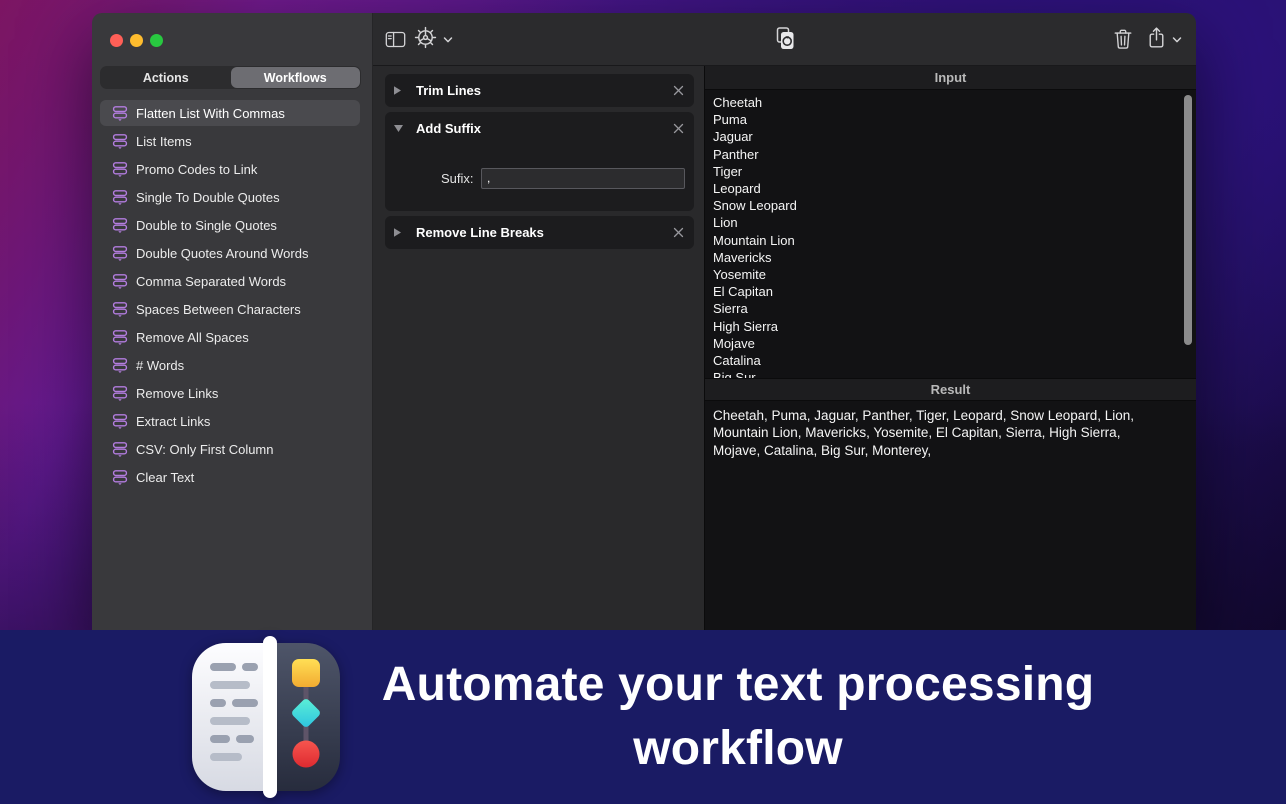  I want to click on share-menu-button, so click(1164, 39).